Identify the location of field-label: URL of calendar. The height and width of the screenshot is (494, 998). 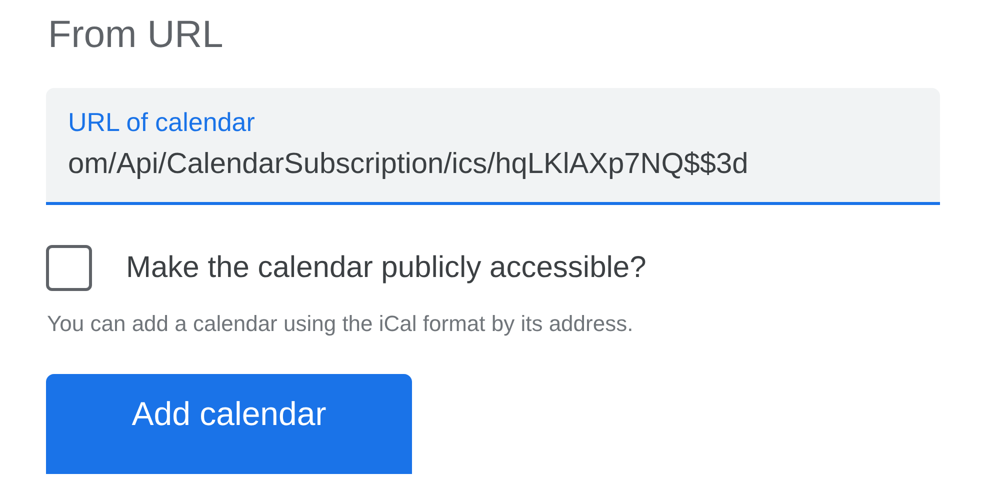
(161, 122).